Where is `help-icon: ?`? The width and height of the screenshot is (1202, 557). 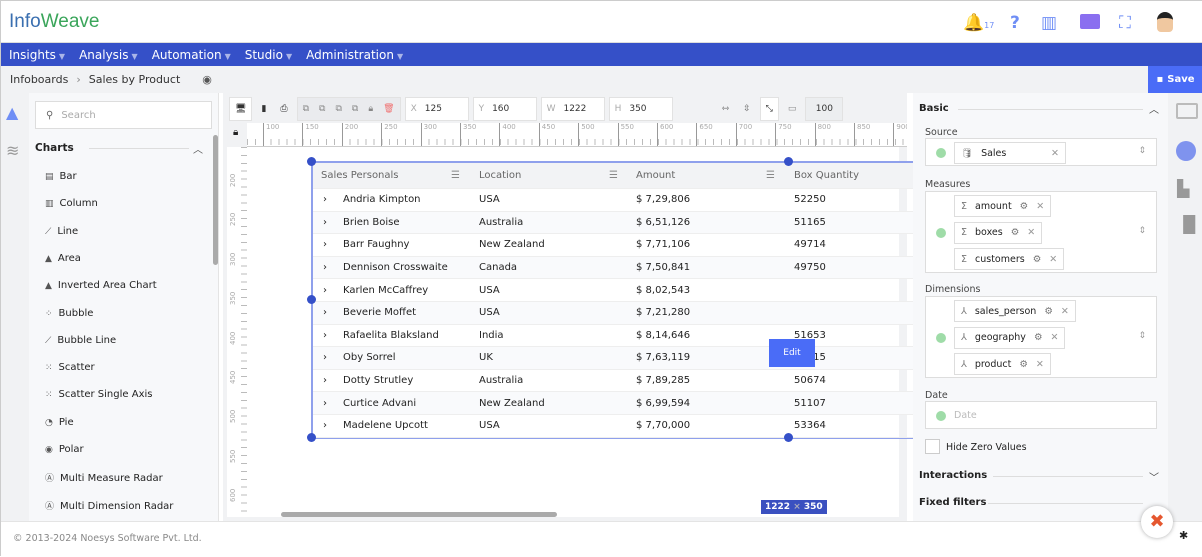
help-icon: ? is located at coordinates (1015, 23).